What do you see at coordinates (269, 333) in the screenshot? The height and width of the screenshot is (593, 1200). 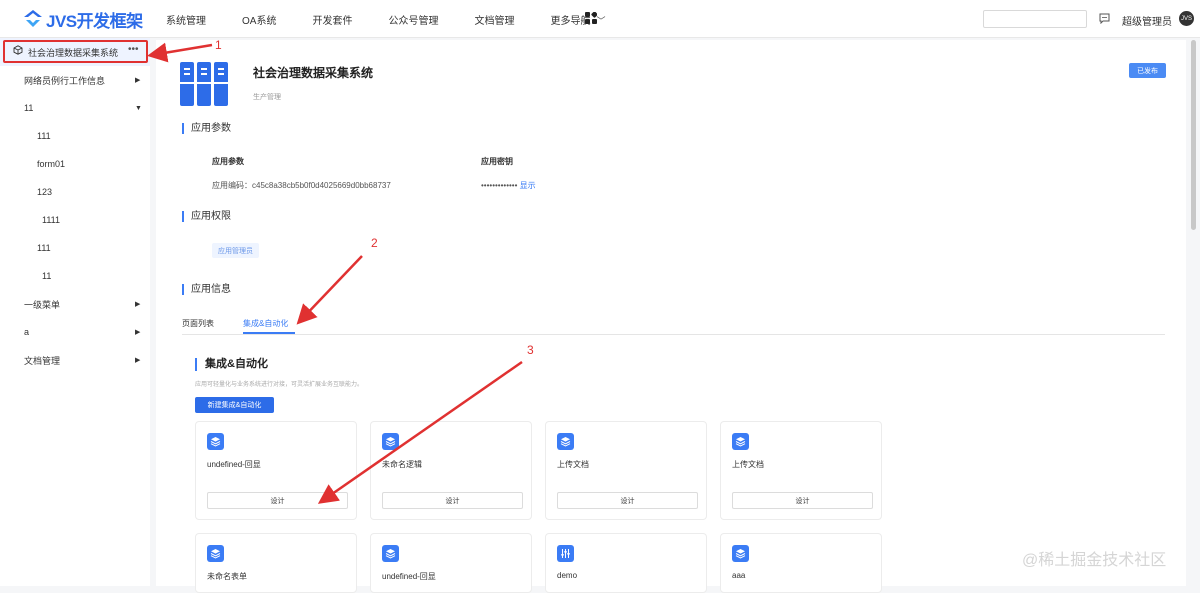 I see `tab-active-indicator` at bounding box center [269, 333].